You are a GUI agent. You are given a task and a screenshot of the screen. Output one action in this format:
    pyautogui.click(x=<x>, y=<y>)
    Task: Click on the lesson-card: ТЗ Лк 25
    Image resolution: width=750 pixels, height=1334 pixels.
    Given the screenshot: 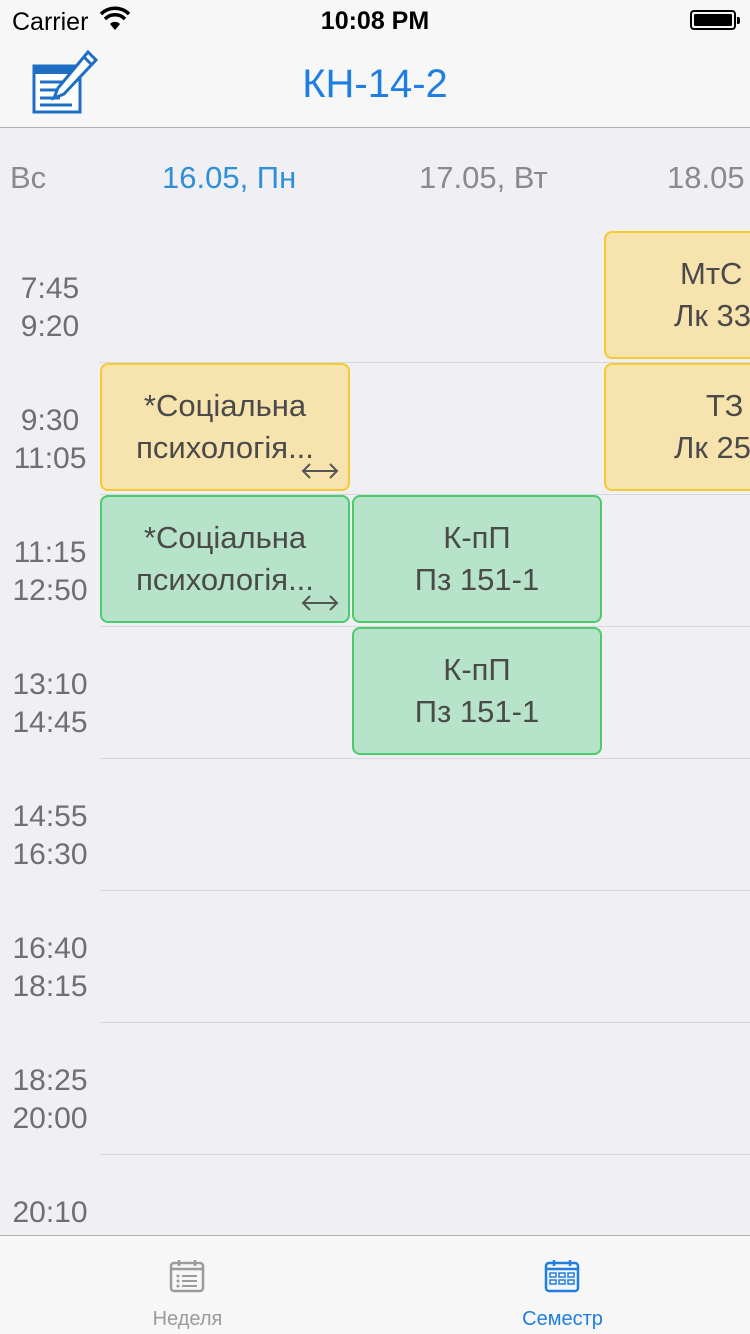 What is the action you would take?
    pyautogui.click(x=677, y=427)
    